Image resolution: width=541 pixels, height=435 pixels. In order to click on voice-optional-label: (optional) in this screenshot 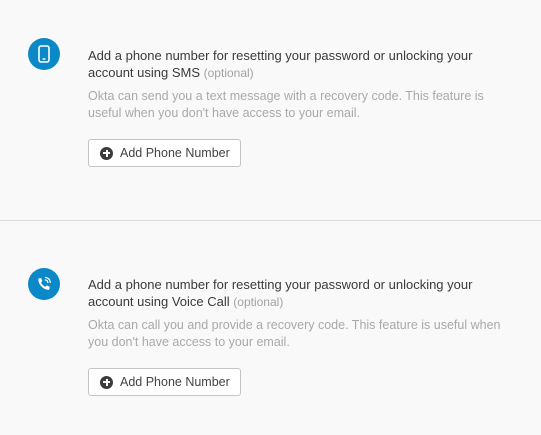, I will do `click(258, 302)`.